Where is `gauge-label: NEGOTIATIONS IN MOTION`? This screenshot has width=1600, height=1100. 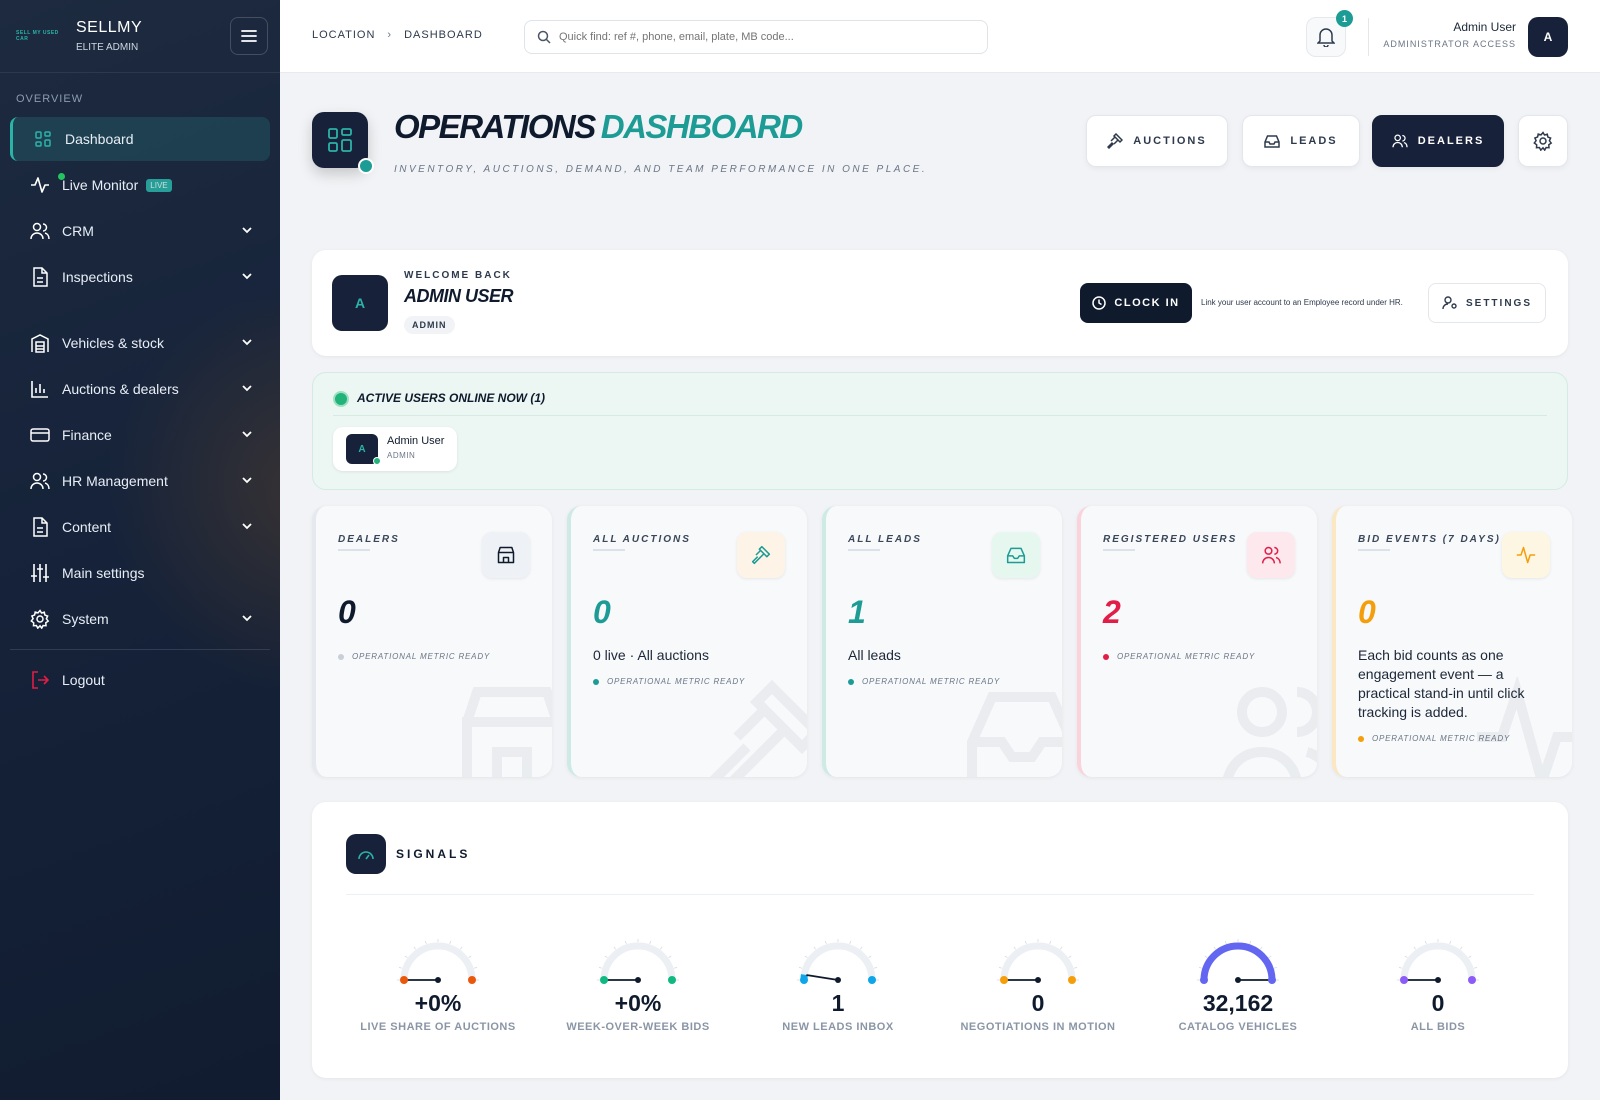
gauge-label: NEGOTIATIONS IN MOTION is located at coordinates (1038, 1027).